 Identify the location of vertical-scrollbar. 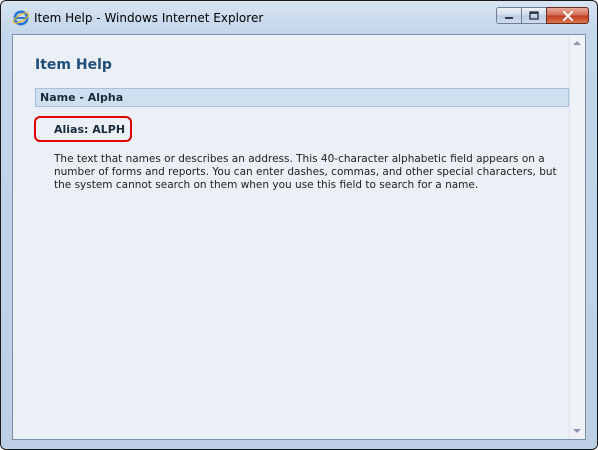
(577, 237).